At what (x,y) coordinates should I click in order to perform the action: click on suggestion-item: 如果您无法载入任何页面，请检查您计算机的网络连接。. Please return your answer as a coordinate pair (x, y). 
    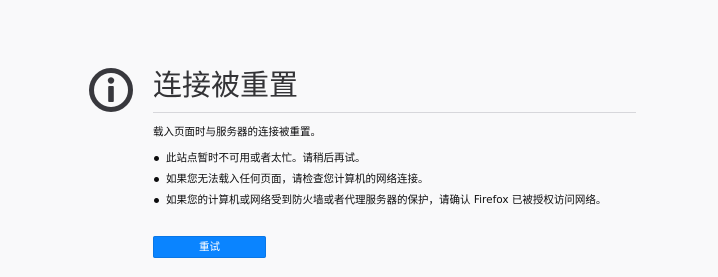
    Looking at the image, I should click on (379, 179).